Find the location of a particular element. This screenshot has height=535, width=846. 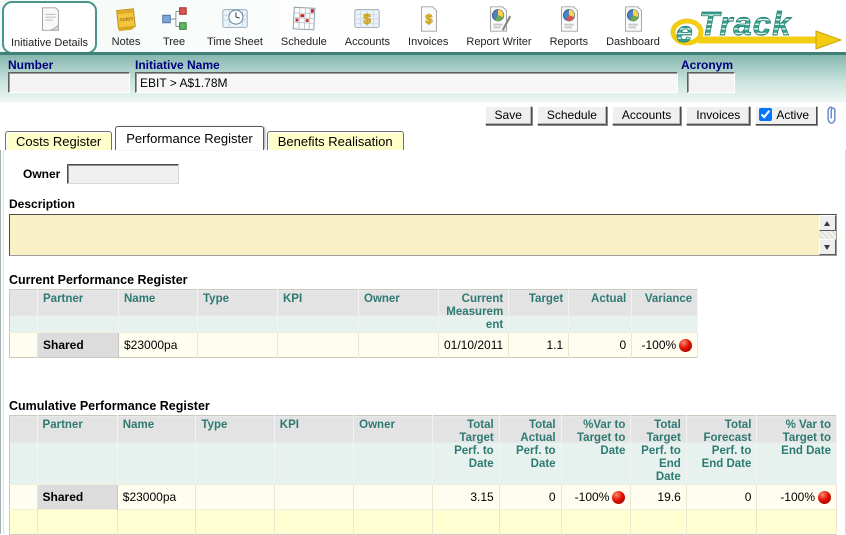

owner-input is located at coordinates (123, 174).